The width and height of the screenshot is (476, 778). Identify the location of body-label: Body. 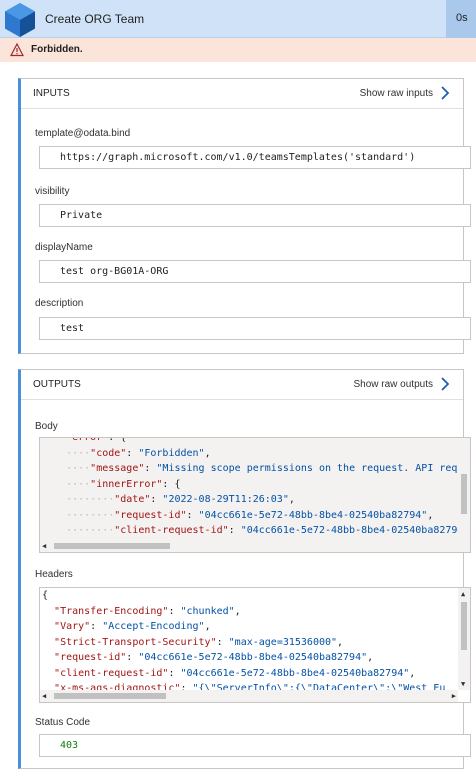
(46, 426).